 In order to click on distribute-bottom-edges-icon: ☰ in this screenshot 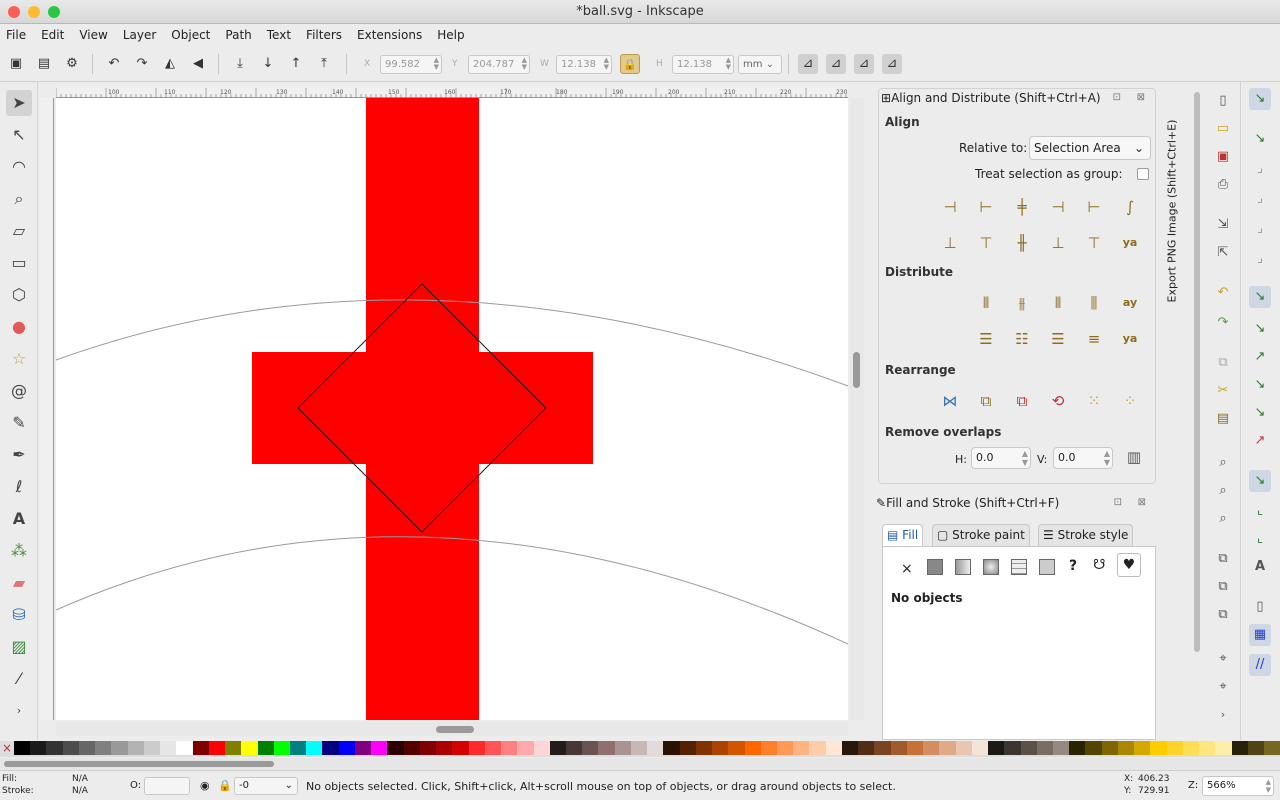, I will do `click(1058, 339)`.